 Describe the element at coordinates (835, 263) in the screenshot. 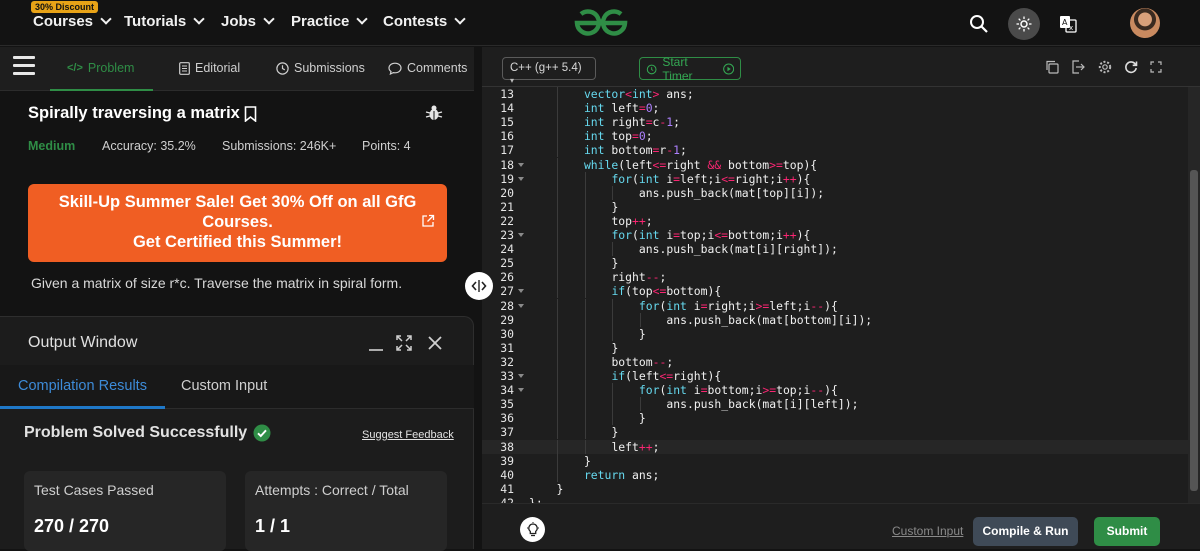

I see `code-line: 25}` at that location.